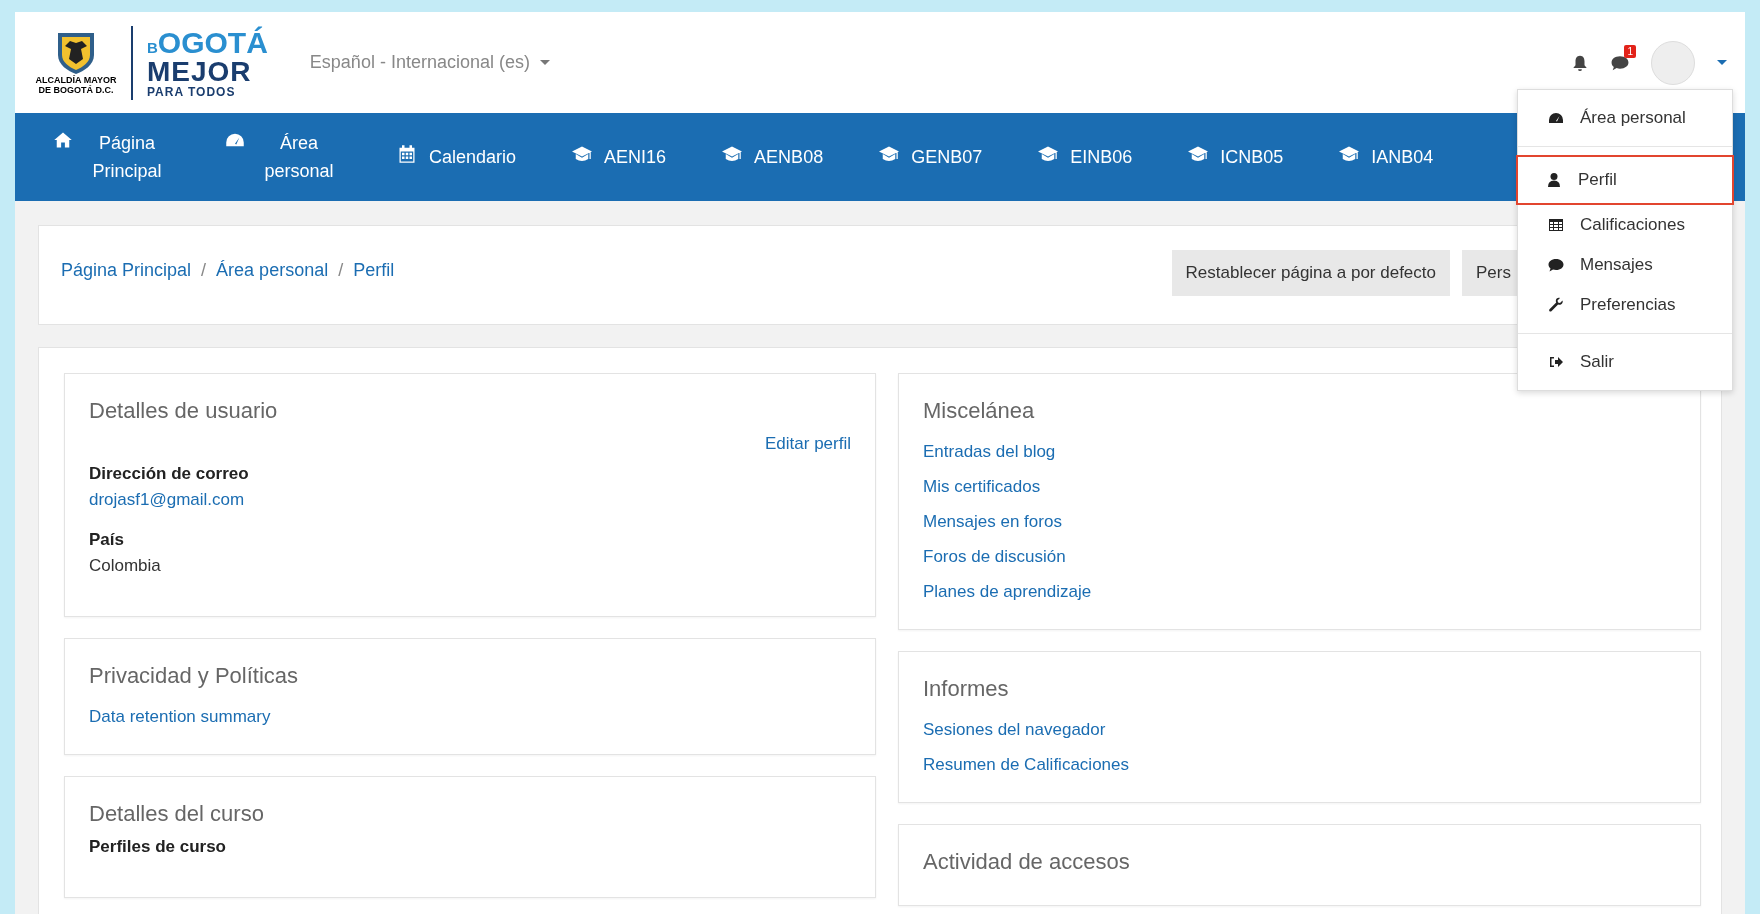 This screenshot has height=914, width=1760. I want to click on logo-text: MEJOR, so click(200, 71).